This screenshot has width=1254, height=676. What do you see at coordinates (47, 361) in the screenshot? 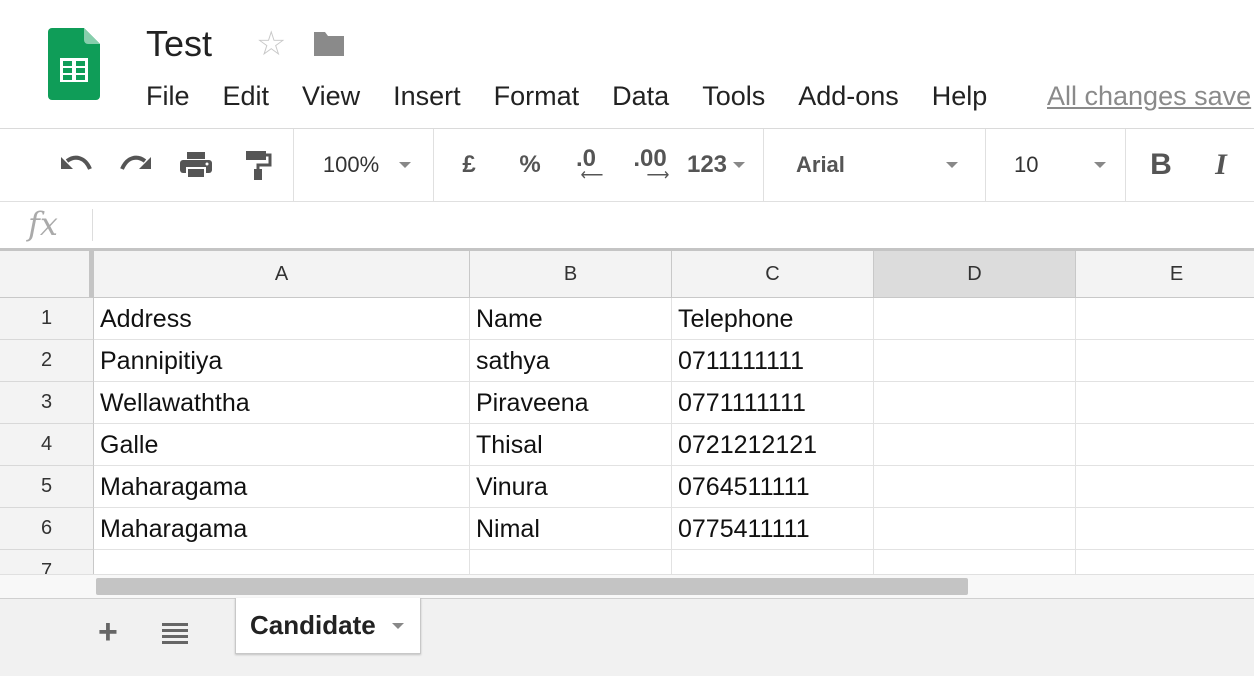
I see `row-header: 2` at bounding box center [47, 361].